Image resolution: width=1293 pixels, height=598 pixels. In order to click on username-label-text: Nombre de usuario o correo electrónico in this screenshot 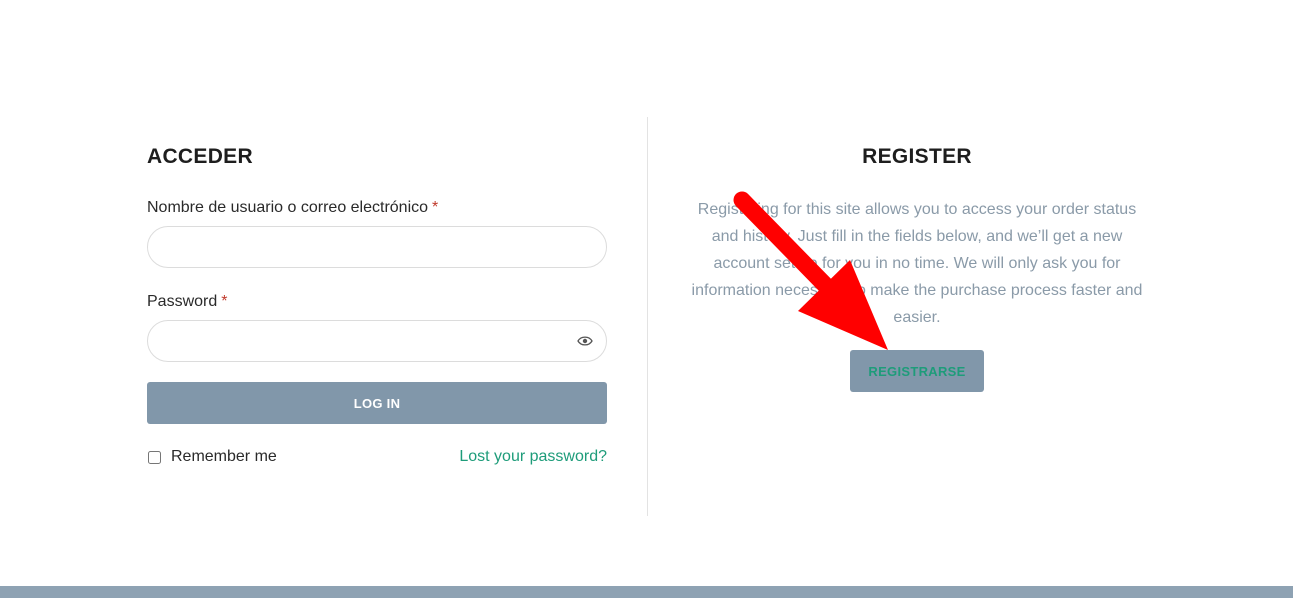, I will do `click(288, 207)`.